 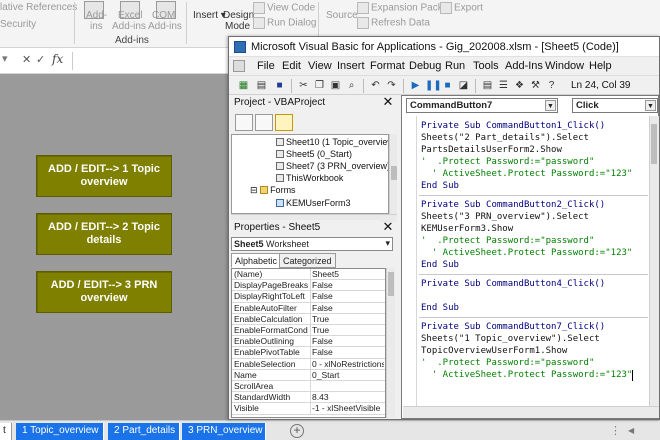 What do you see at coordinates (254, 190) in the screenshot?
I see `collapse-icon: ⊟` at bounding box center [254, 190].